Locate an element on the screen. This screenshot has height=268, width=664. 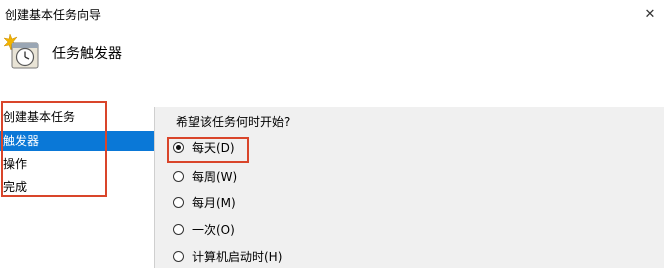
radio-at-startup: 计算机启动时(H) is located at coordinates (227, 256).